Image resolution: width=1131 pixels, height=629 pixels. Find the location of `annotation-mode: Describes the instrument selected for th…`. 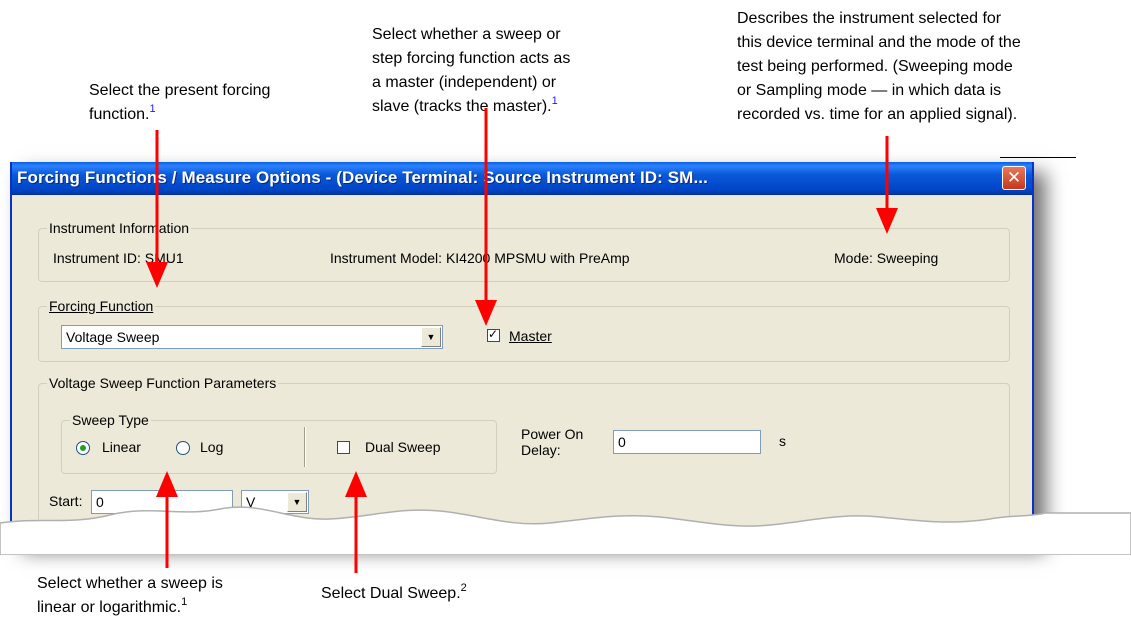

annotation-mode: Describes the instrument selected for th… is located at coordinates (932, 67).